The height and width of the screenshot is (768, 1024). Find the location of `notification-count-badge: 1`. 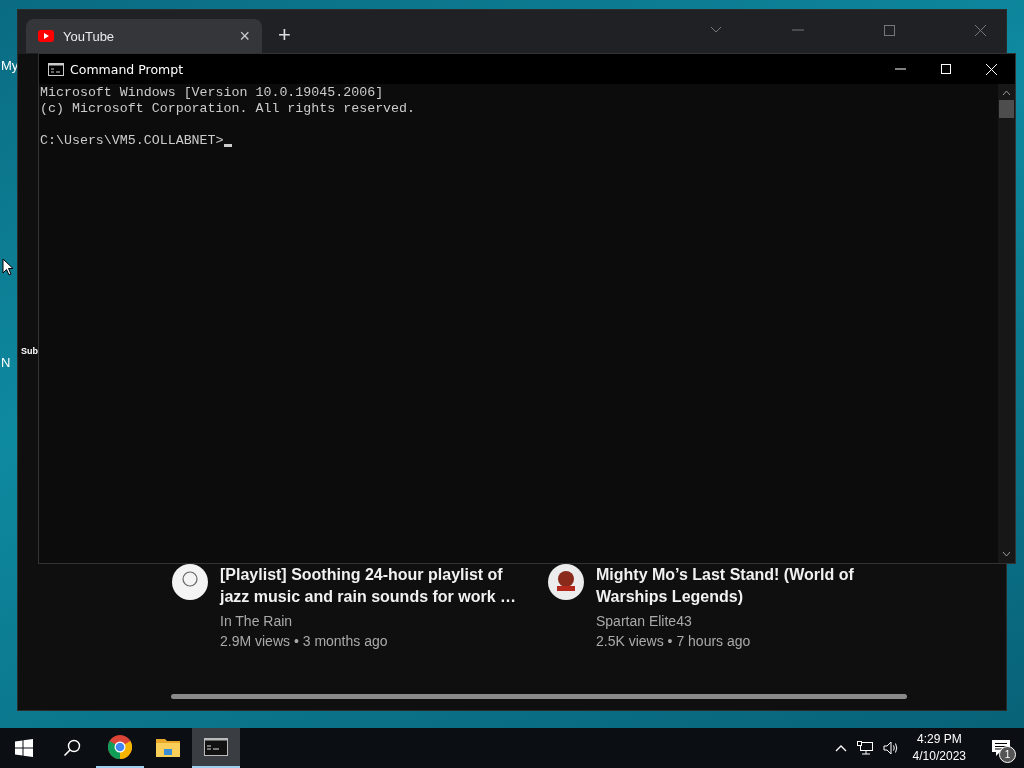

notification-count-badge: 1 is located at coordinates (1007, 754).